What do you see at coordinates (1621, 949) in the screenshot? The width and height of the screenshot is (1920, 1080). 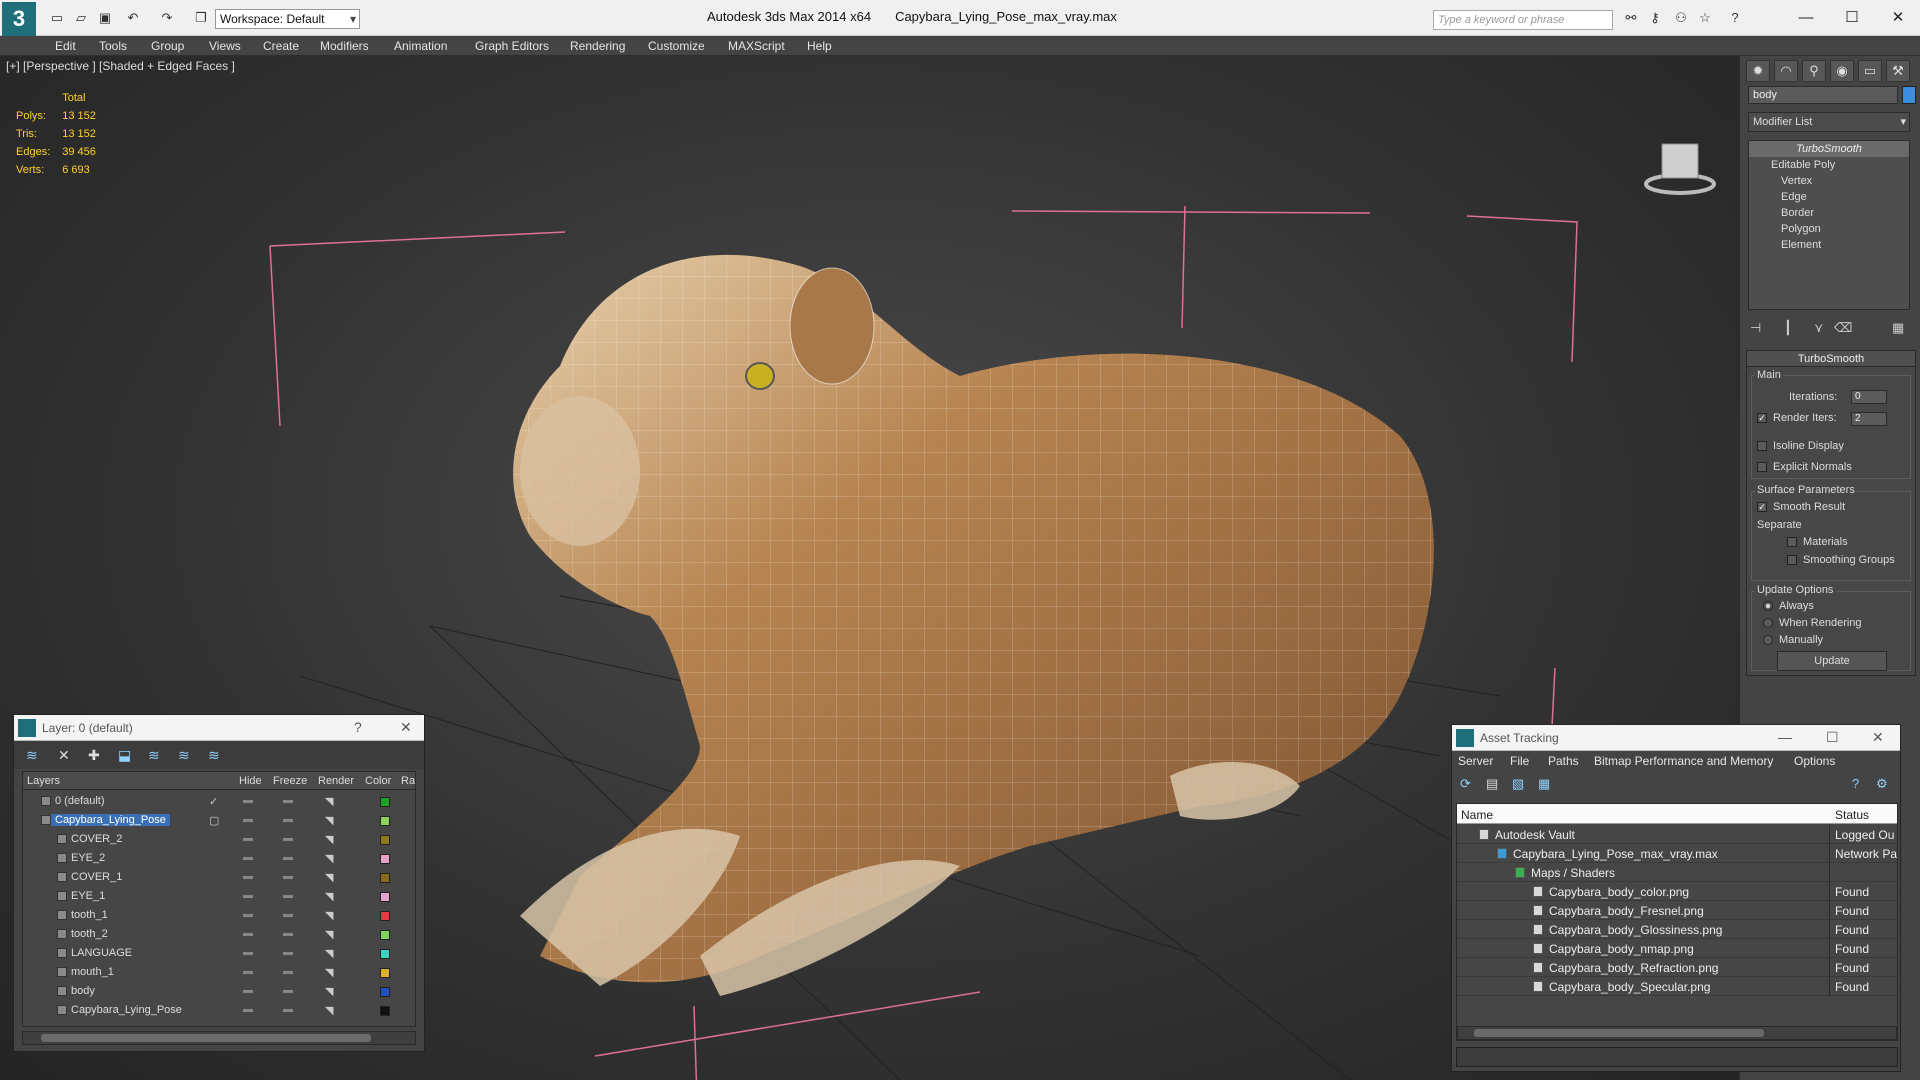 I see `asset-name: Capybara_body_nmap.png` at bounding box center [1621, 949].